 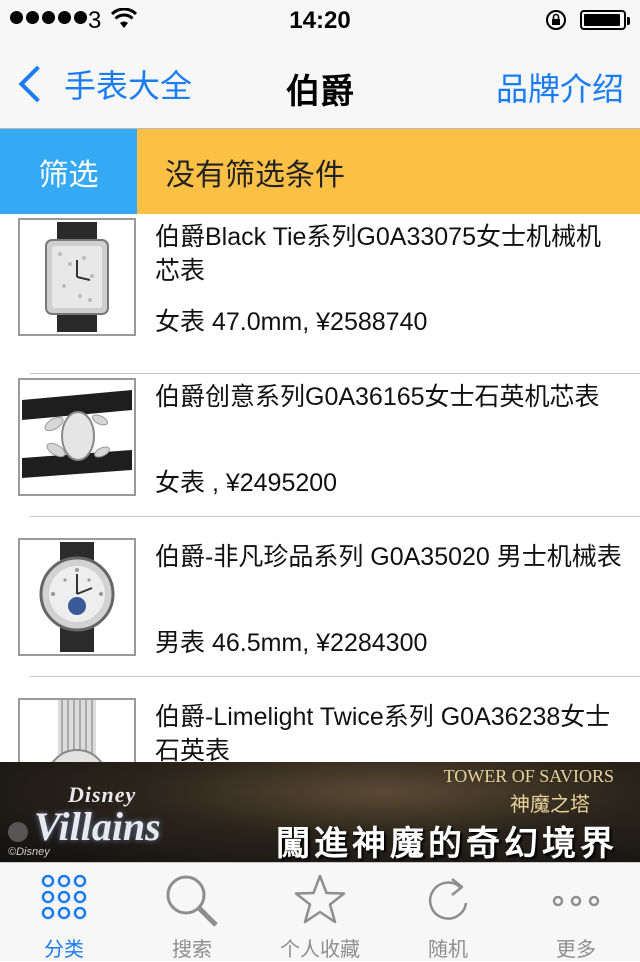 I want to click on rotation-lock-icon, so click(x=556, y=23).